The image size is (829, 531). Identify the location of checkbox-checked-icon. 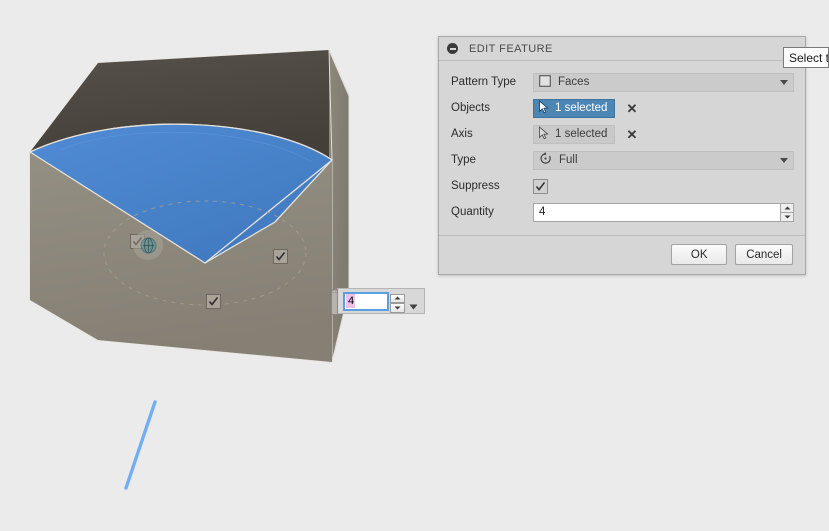
(540, 186).